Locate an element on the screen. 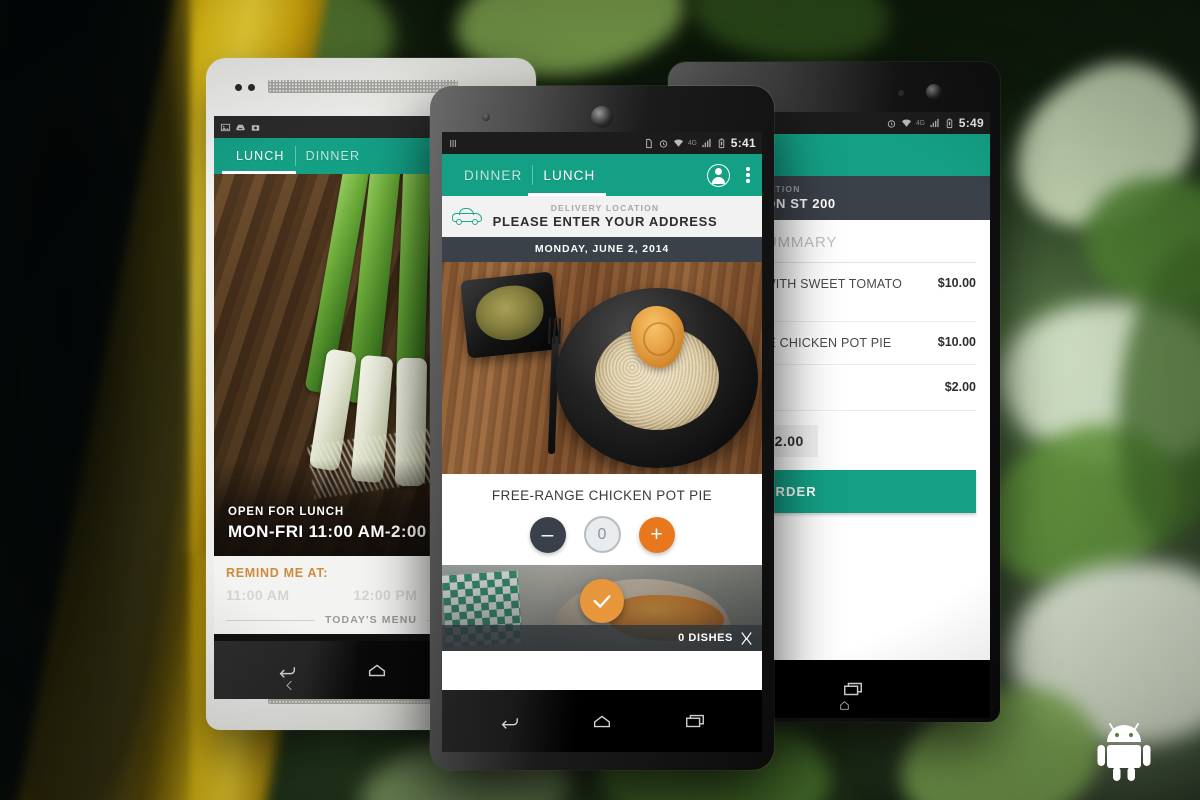 This screenshot has height=800, width=1200. chevron-left-icon is located at coordinates (289, 685).